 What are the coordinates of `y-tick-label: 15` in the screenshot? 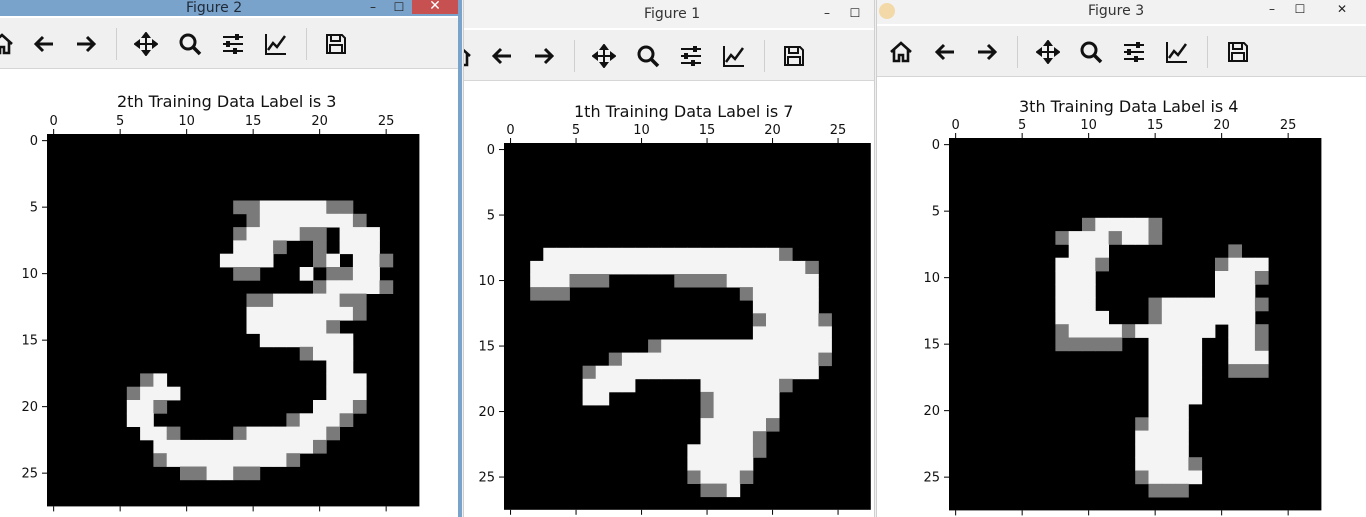 It's located at (29, 341).